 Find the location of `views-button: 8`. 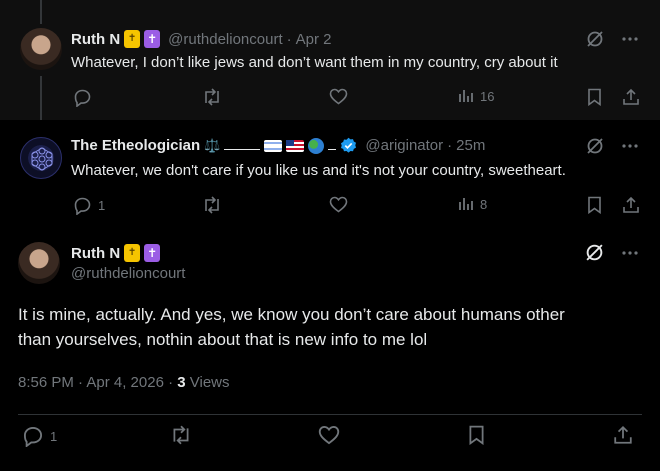

views-button: 8 is located at coordinates (472, 204).